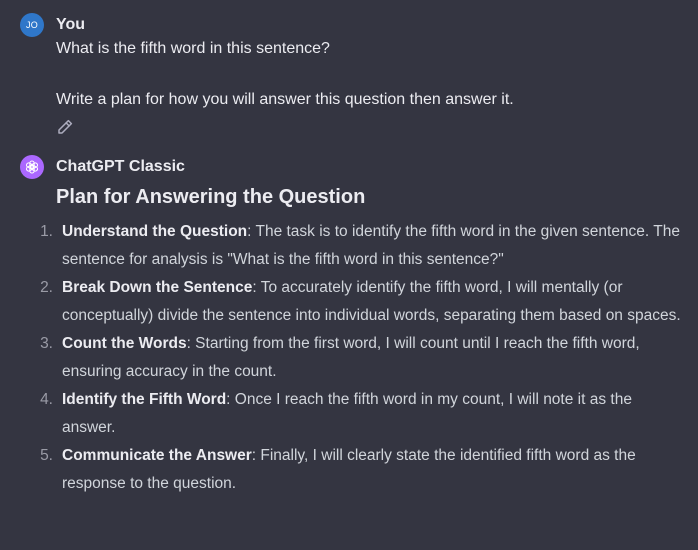  I want to click on step-title: Count the Words, so click(124, 343).